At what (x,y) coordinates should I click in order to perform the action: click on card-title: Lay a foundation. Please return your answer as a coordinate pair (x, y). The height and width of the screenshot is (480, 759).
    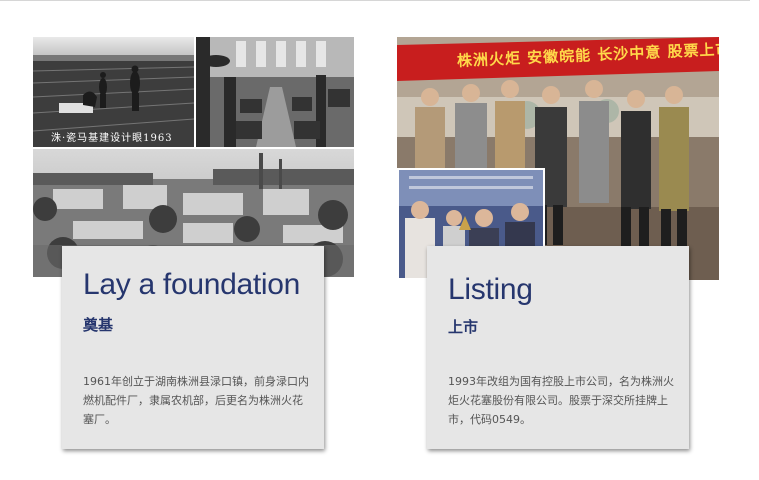
    Looking at the image, I should click on (192, 284).